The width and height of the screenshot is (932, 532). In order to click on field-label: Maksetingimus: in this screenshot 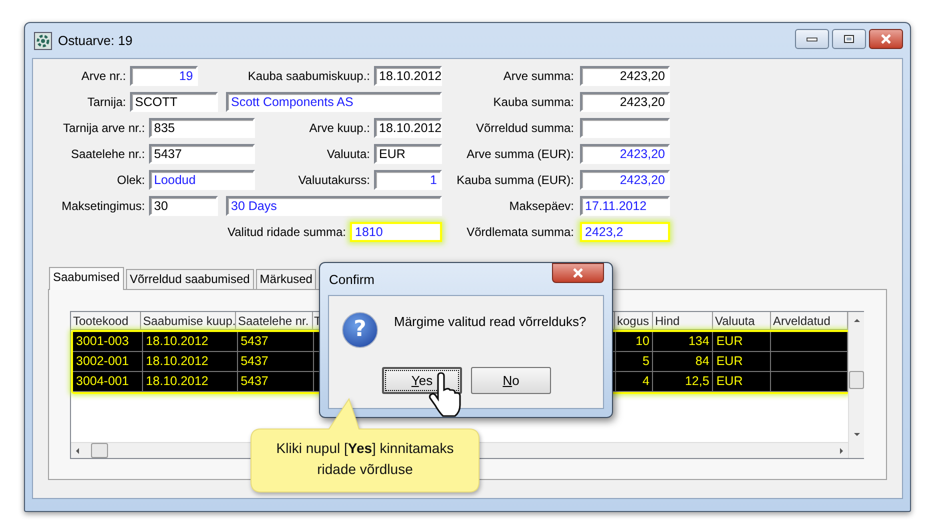, I will do `click(102, 206)`.